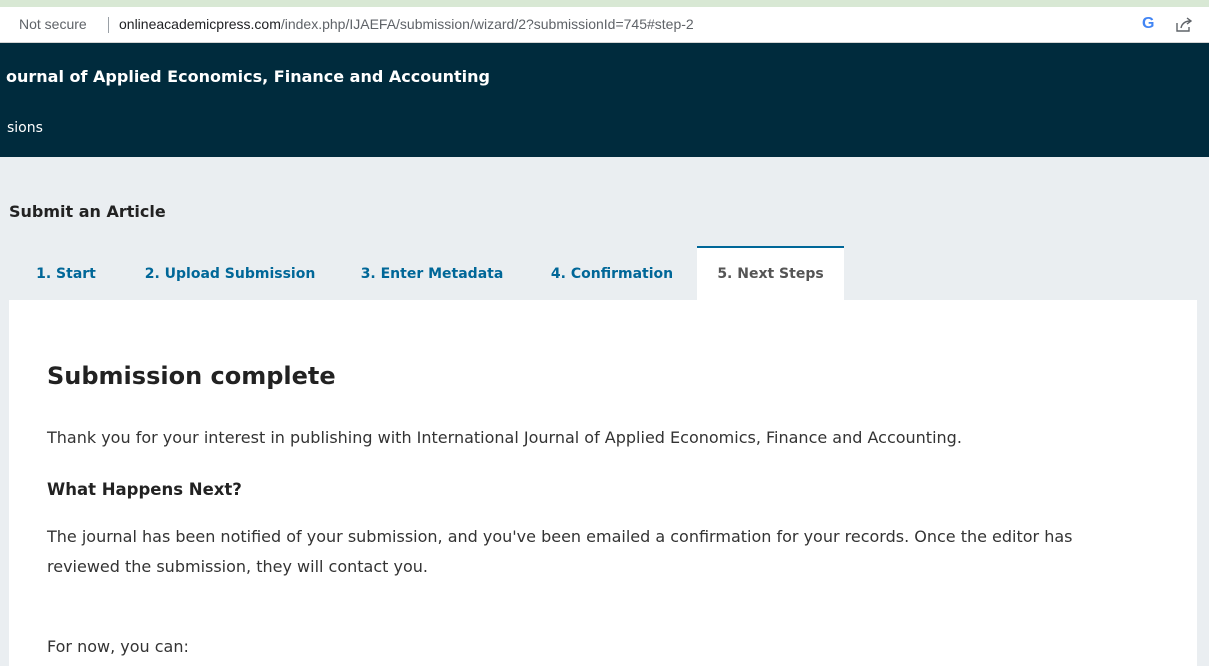  Describe the element at coordinates (191, 376) in the screenshot. I see `submission-complete-heading: Submission complete` at that location.